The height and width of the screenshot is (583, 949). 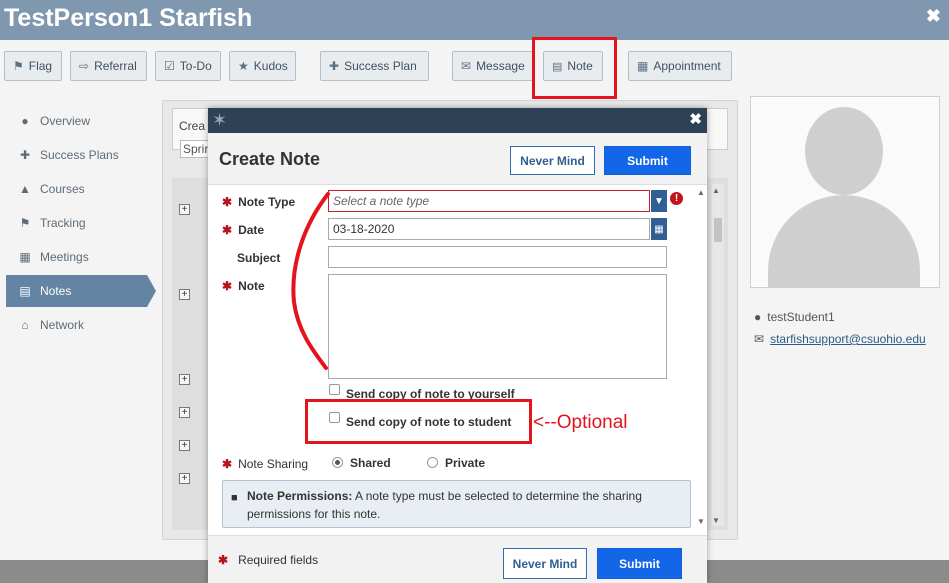 I want to click on note-type-label: ✱ Note Type, so click(x=259, y=202).